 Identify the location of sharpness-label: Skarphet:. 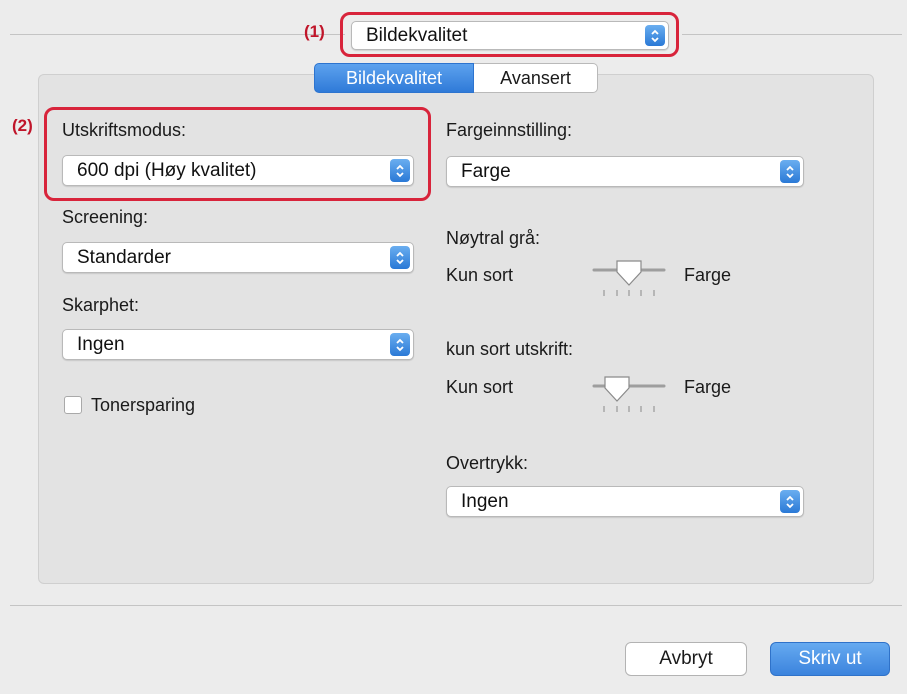
(101, 305).